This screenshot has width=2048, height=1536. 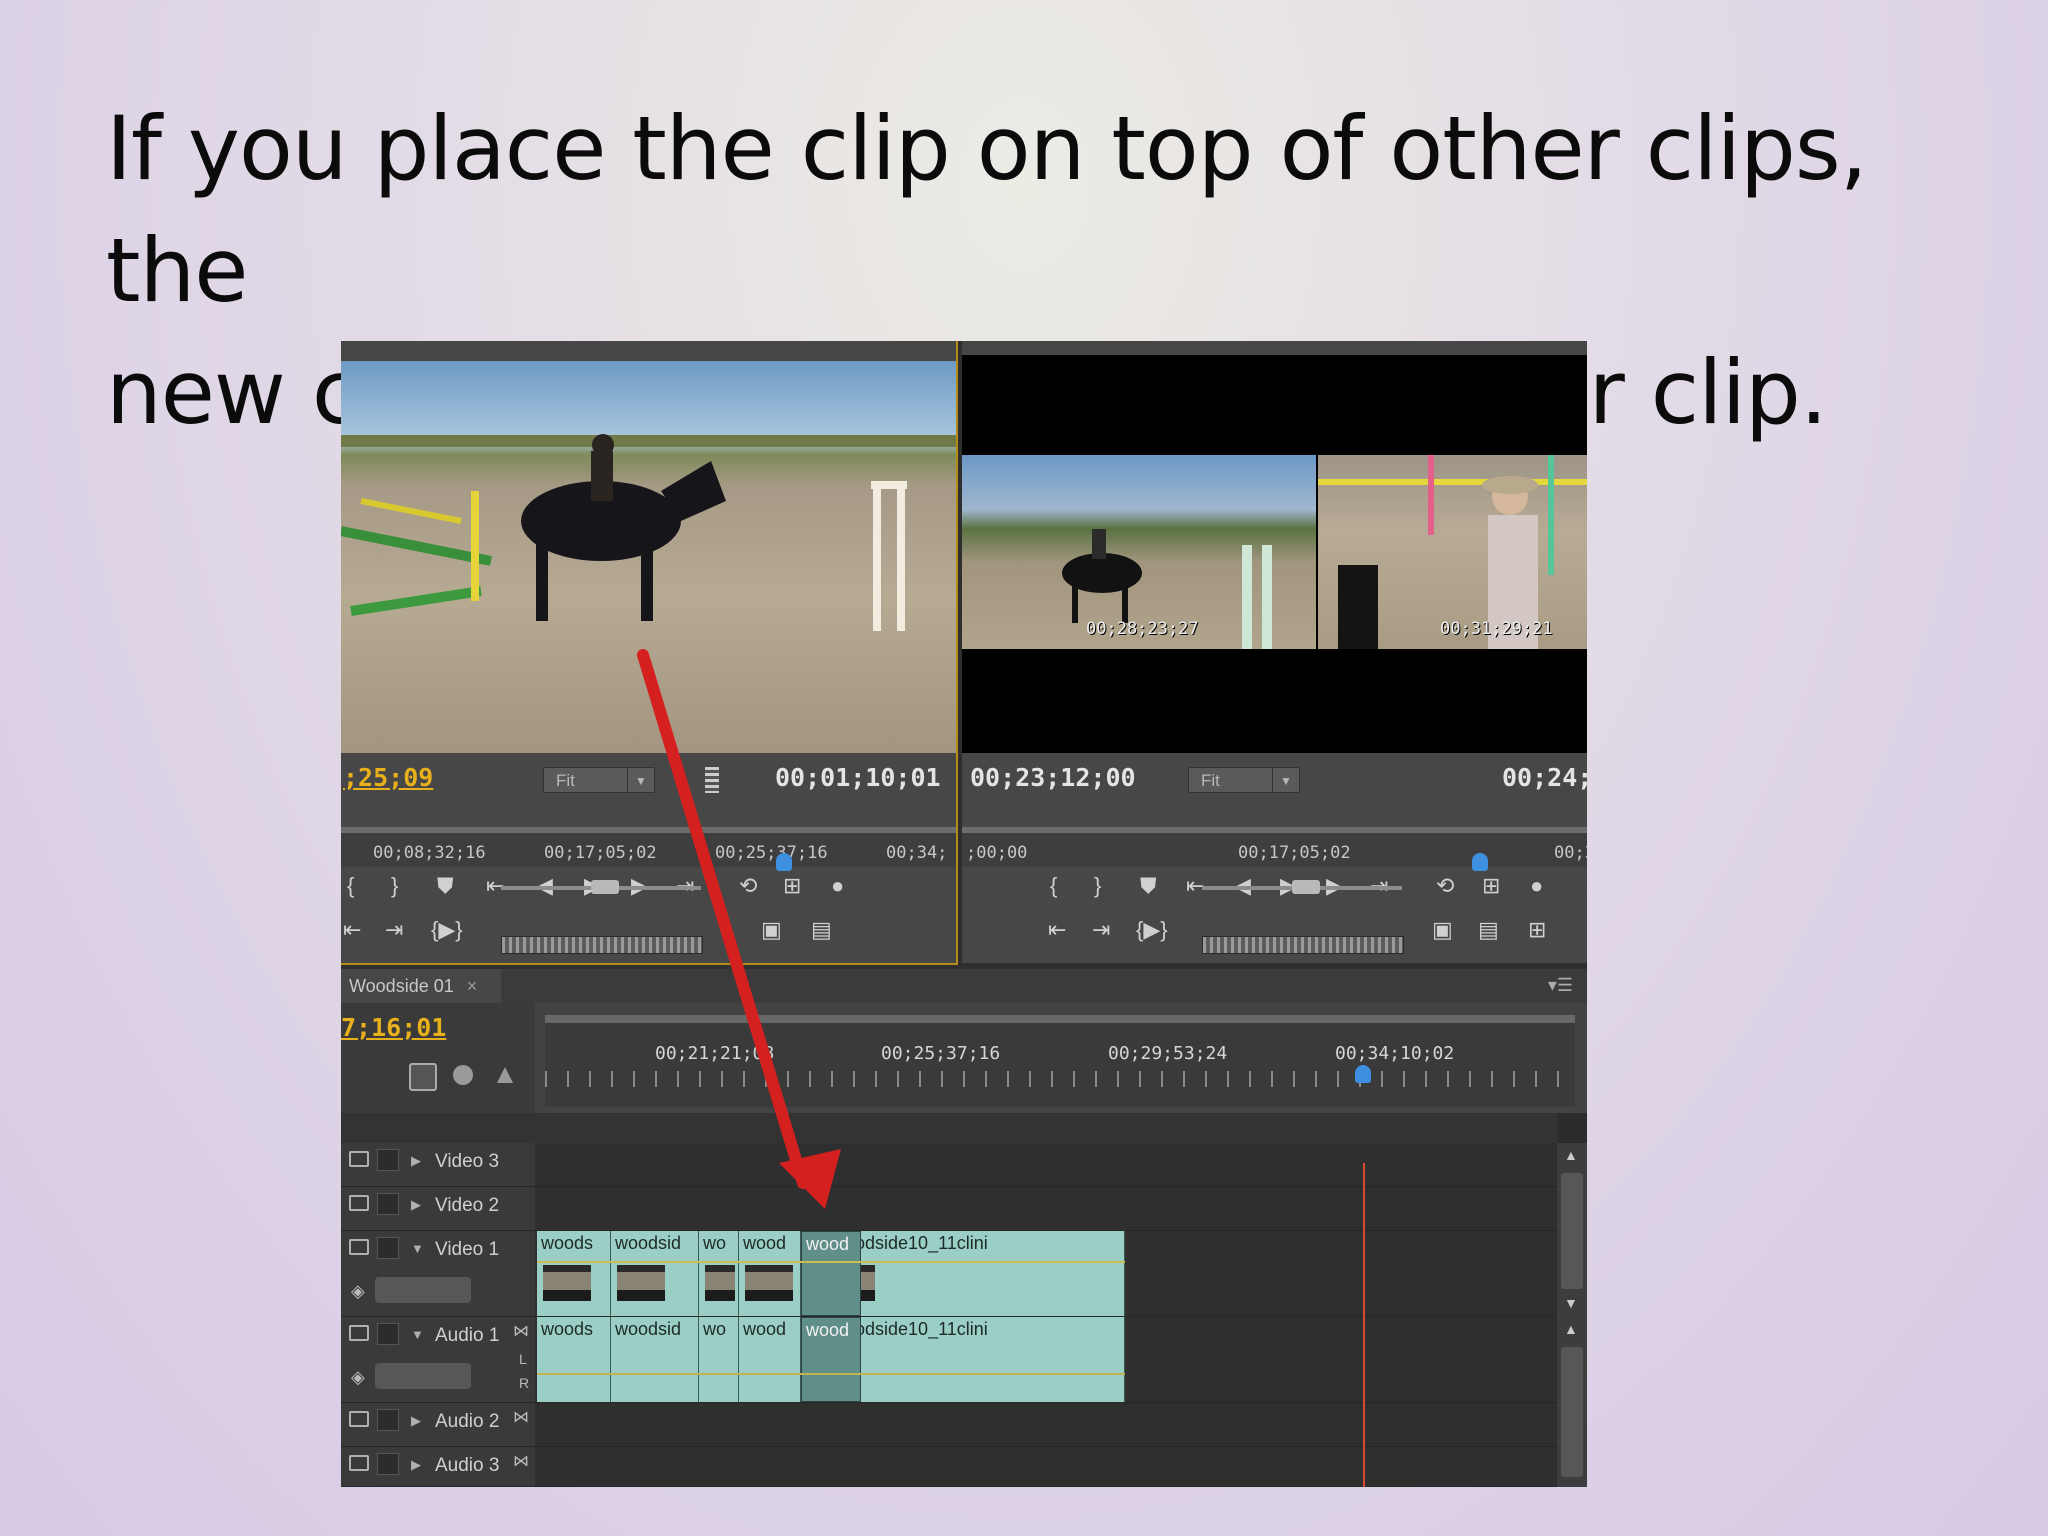 What do you see at coordinates (770, 1273) in the screenshot?
I see `video-clip: wood` at bounding box center [770, 1273].